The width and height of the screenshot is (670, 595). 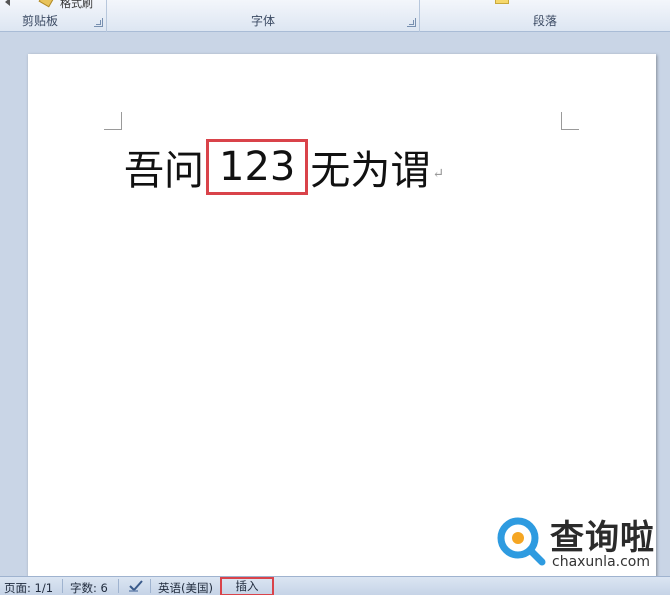 What do you see at coordinates (601, 562) in the screenshot?
I see `watermark-domain: chaxunla.com` at bounding box center [601, 562].